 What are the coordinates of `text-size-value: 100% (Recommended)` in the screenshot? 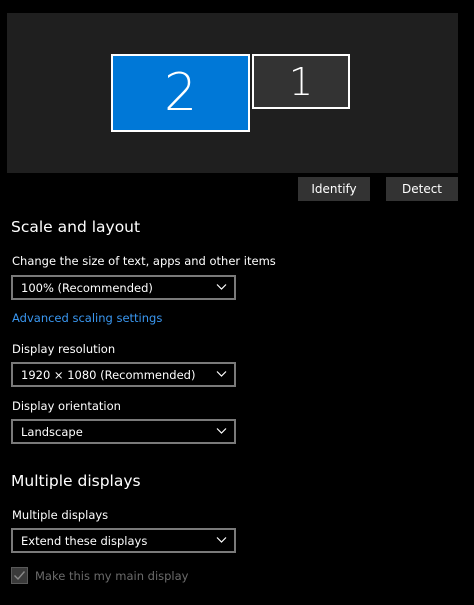 It's located at (87, 287).